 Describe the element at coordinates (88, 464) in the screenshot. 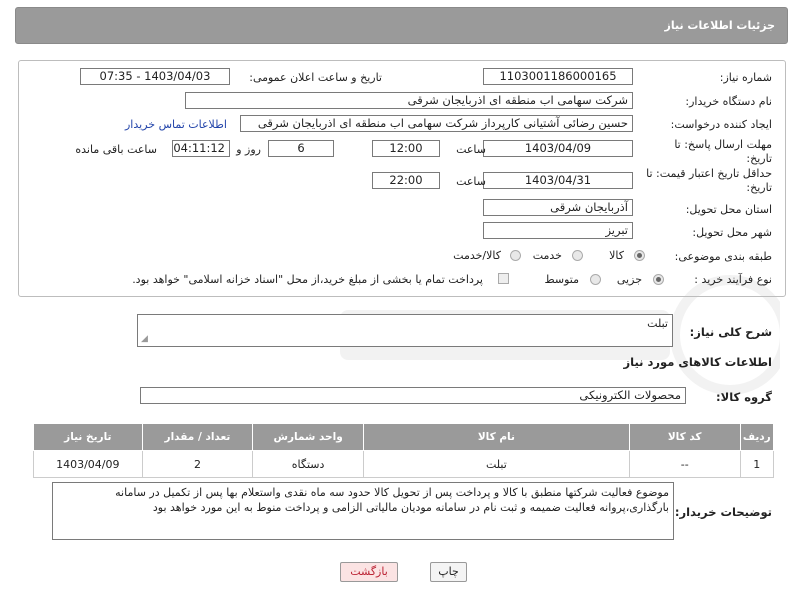

I see `cell-date: 1403/04/09` at that location.